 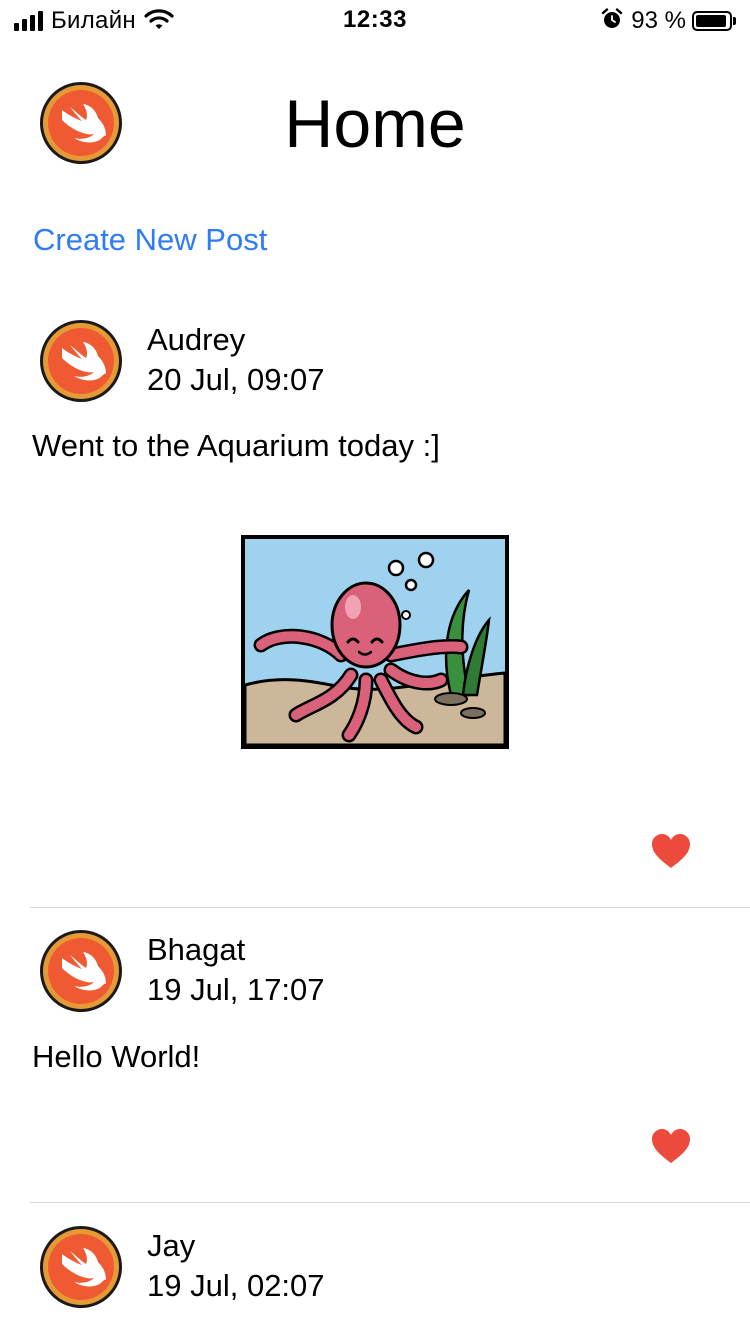 I want to click on battery-fill, so click(x=711, y=21).